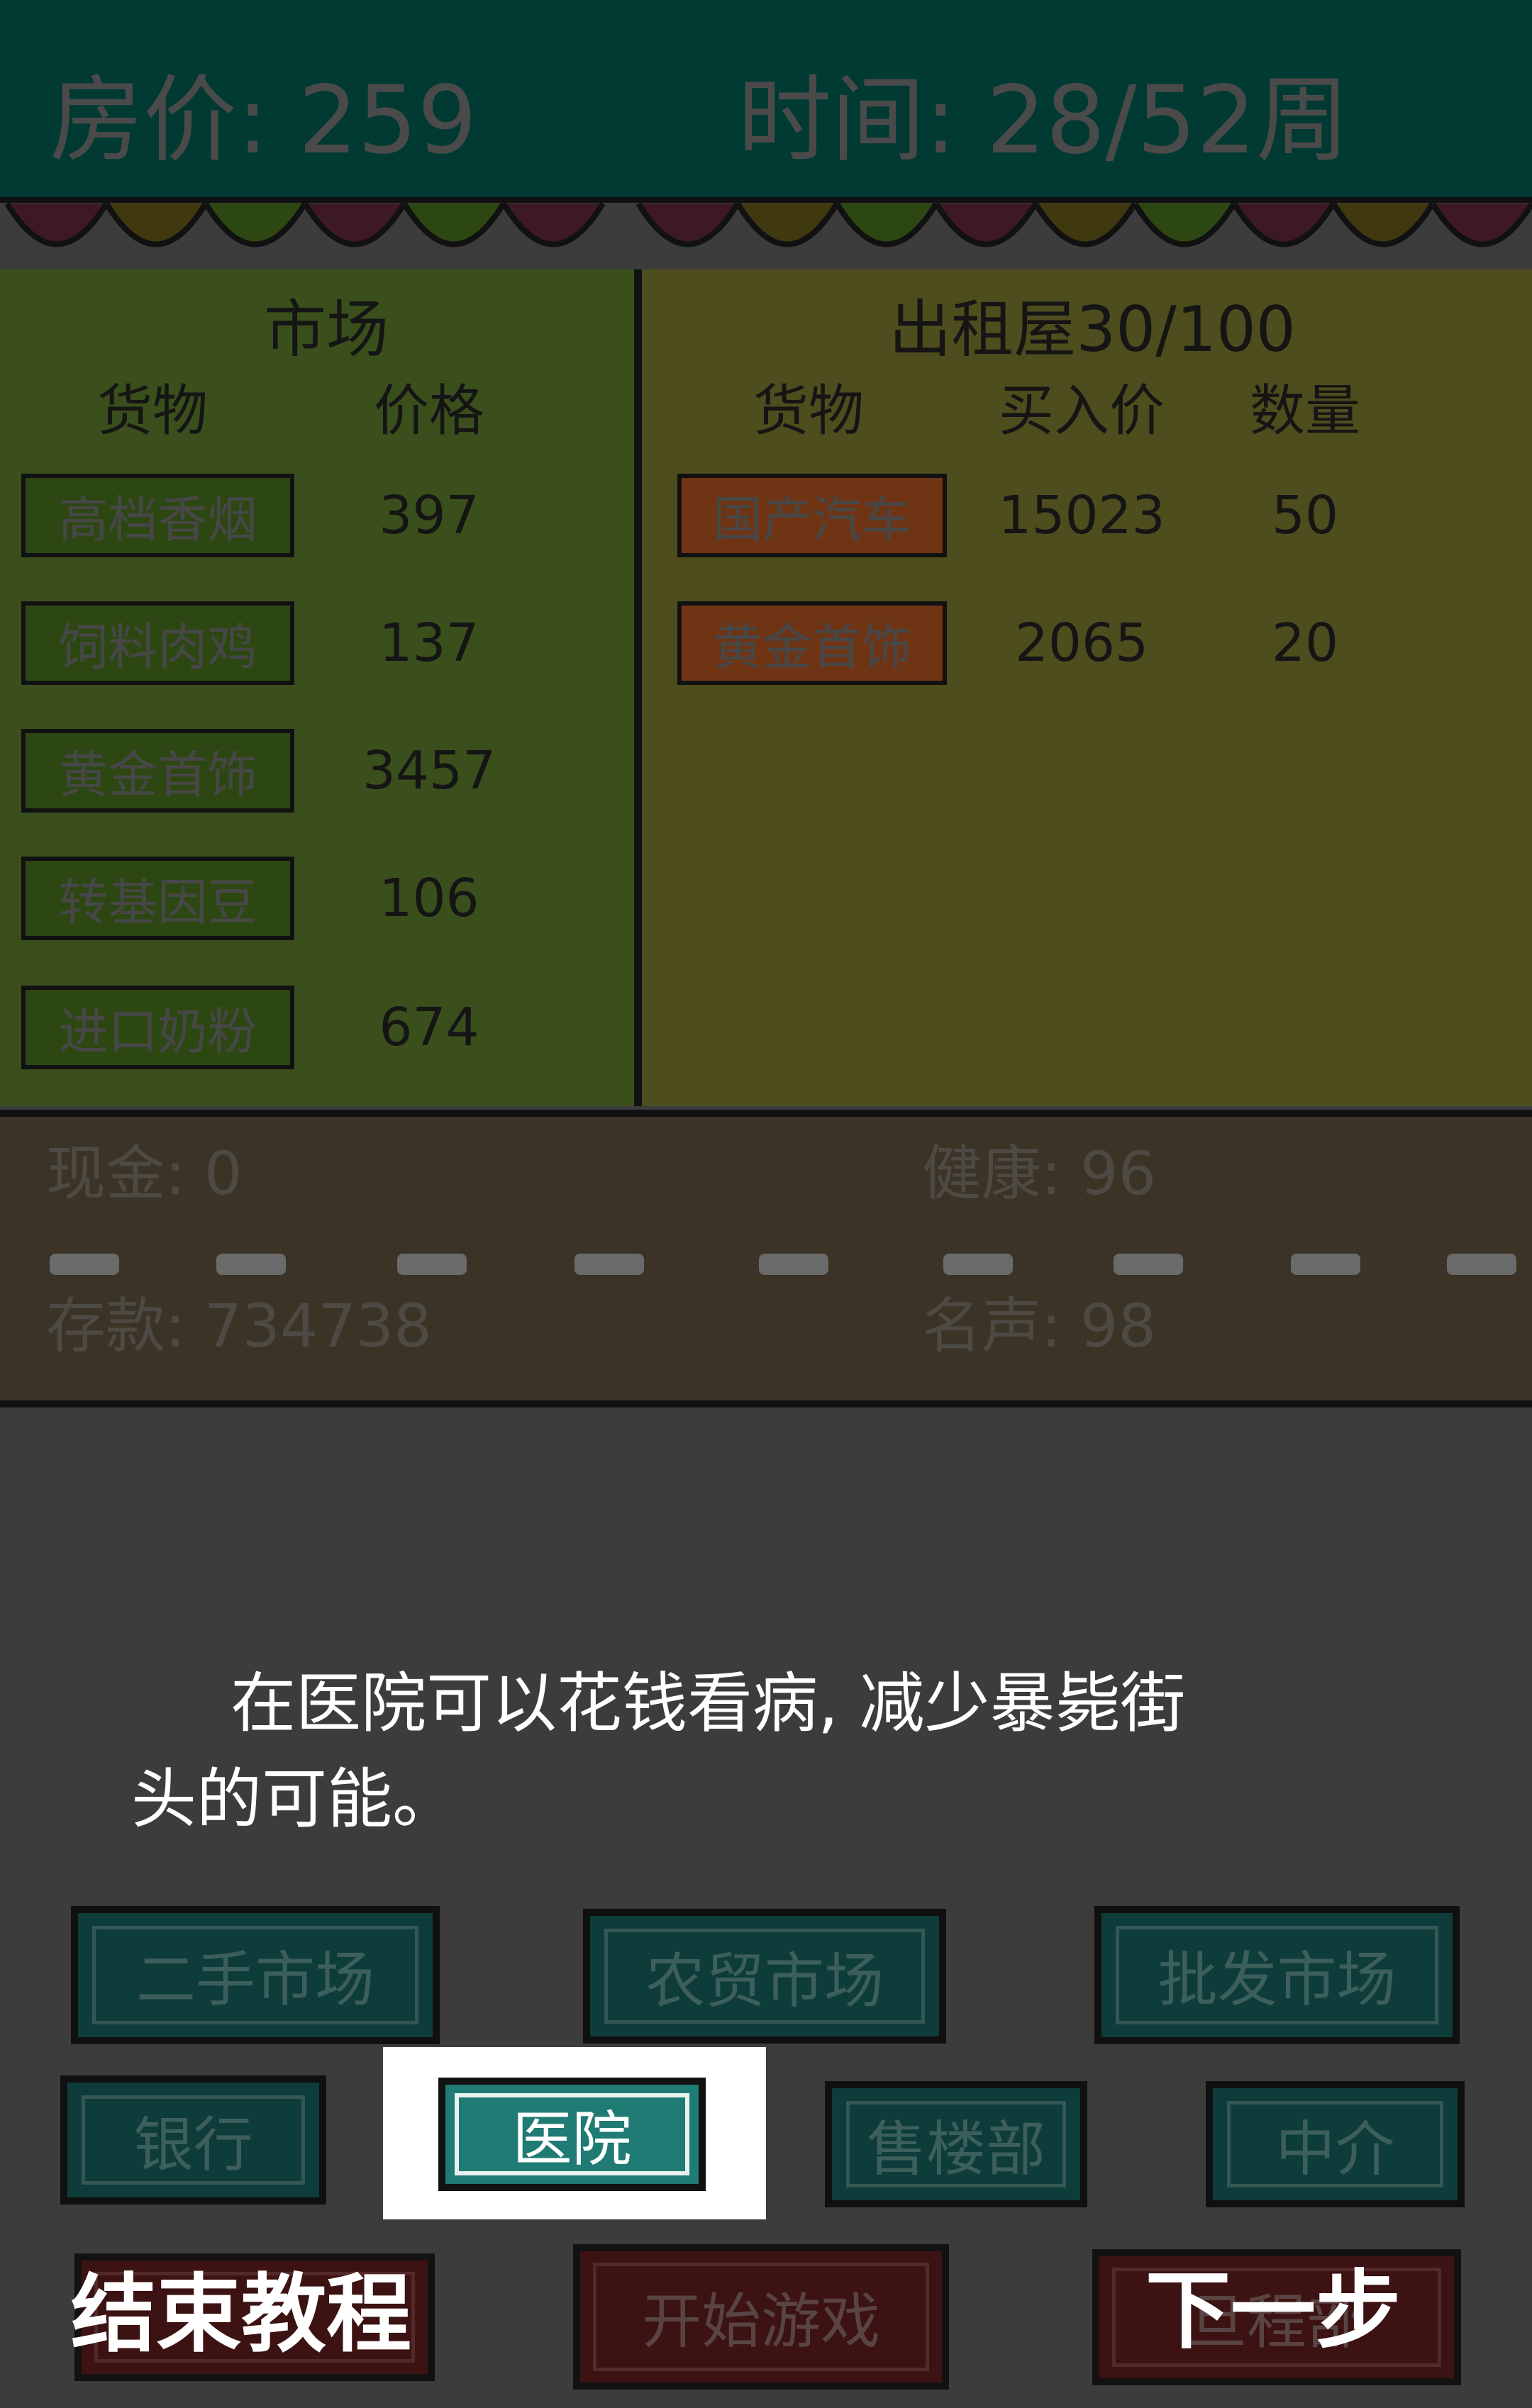 Image resolution: width=1532 pixels, height=2408 pixels. I want to click on hospital-label: 医院, so click(572, 2134).